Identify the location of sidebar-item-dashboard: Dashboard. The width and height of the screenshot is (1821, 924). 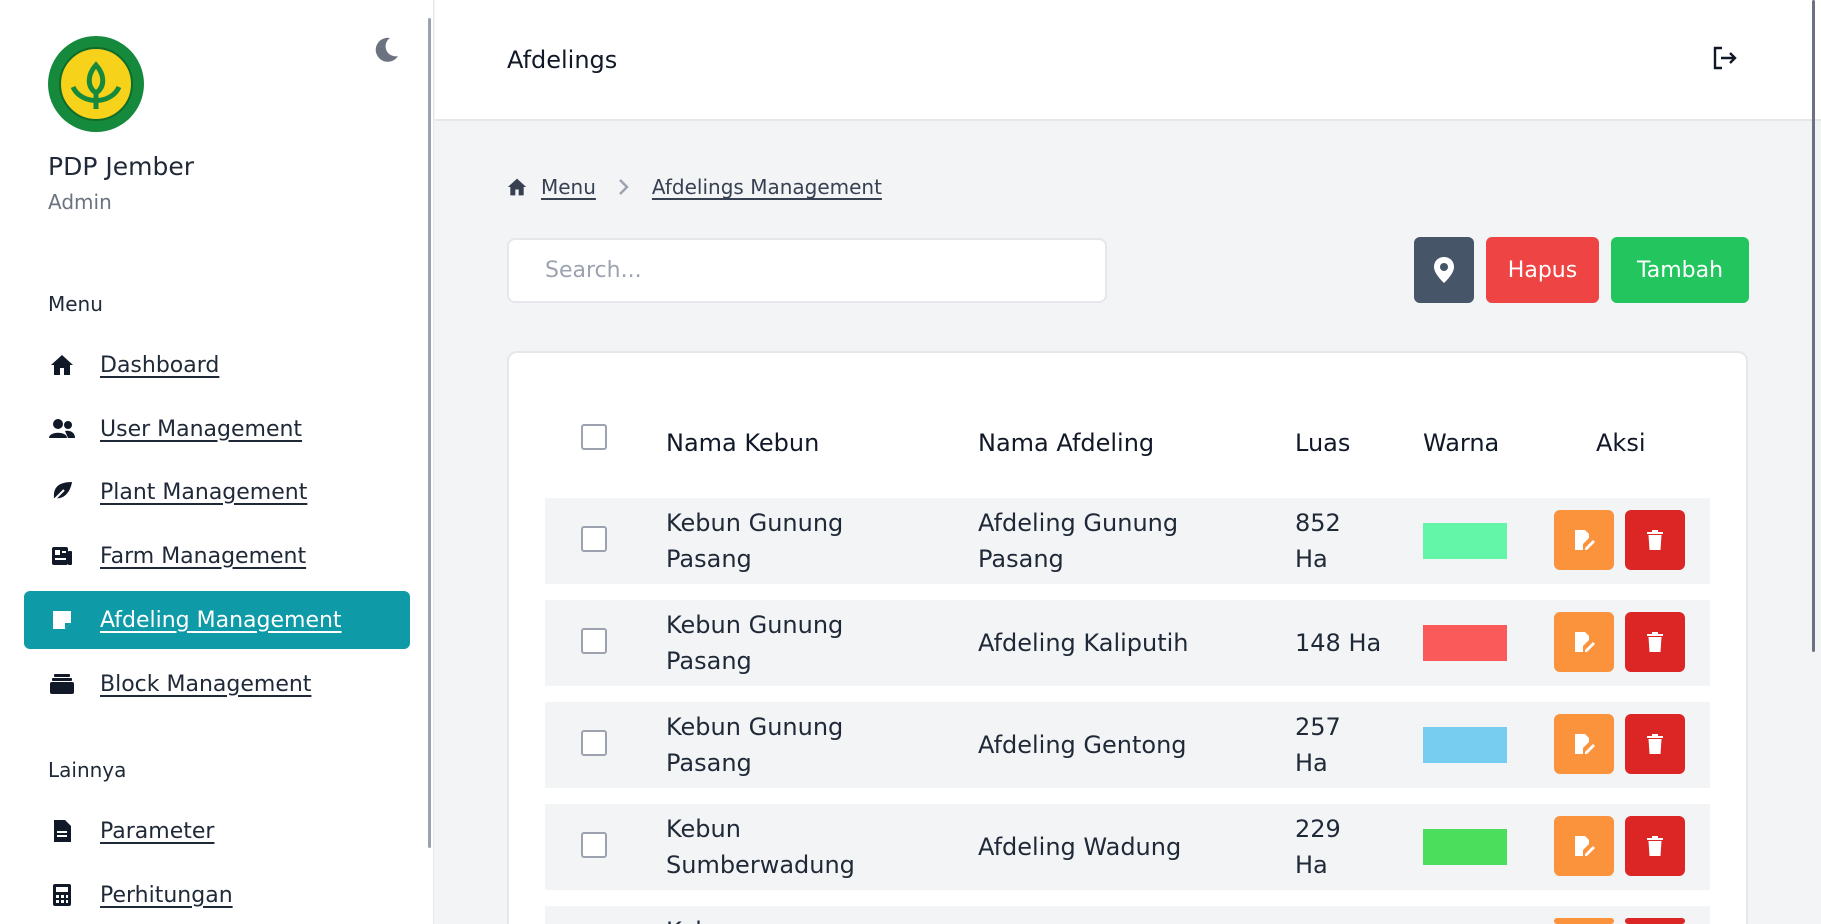
(217, 365).